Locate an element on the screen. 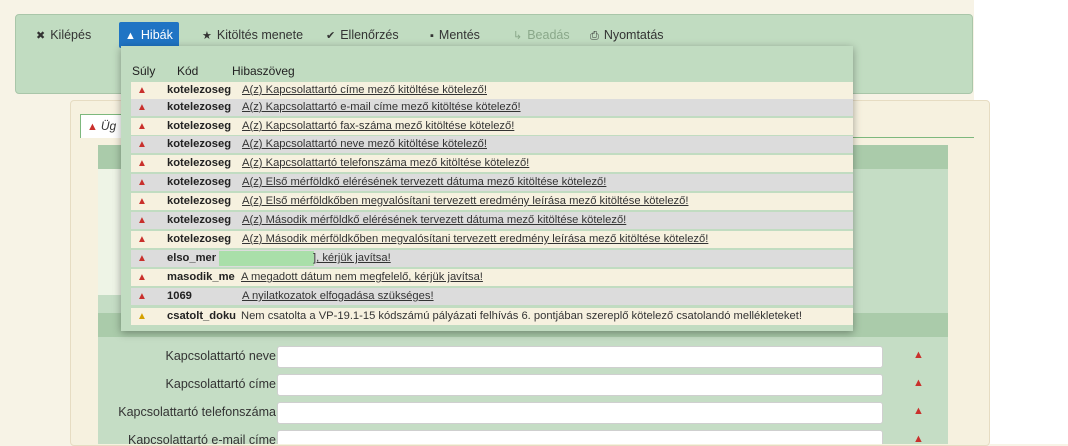  print-icon: ⎙ is located at coordinates (594, 36).